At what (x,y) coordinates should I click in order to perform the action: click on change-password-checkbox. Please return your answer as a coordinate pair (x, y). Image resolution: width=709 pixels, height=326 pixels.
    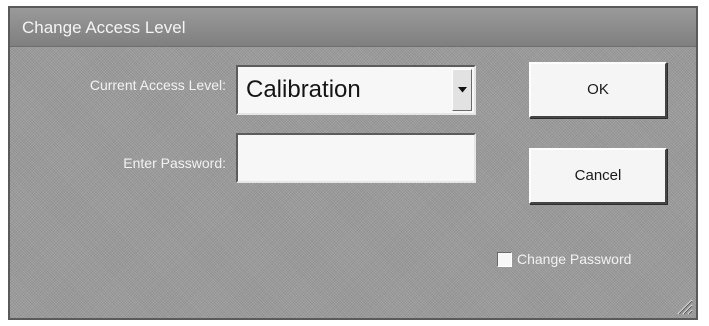
    Looking at the image, I should click on (504, 259).